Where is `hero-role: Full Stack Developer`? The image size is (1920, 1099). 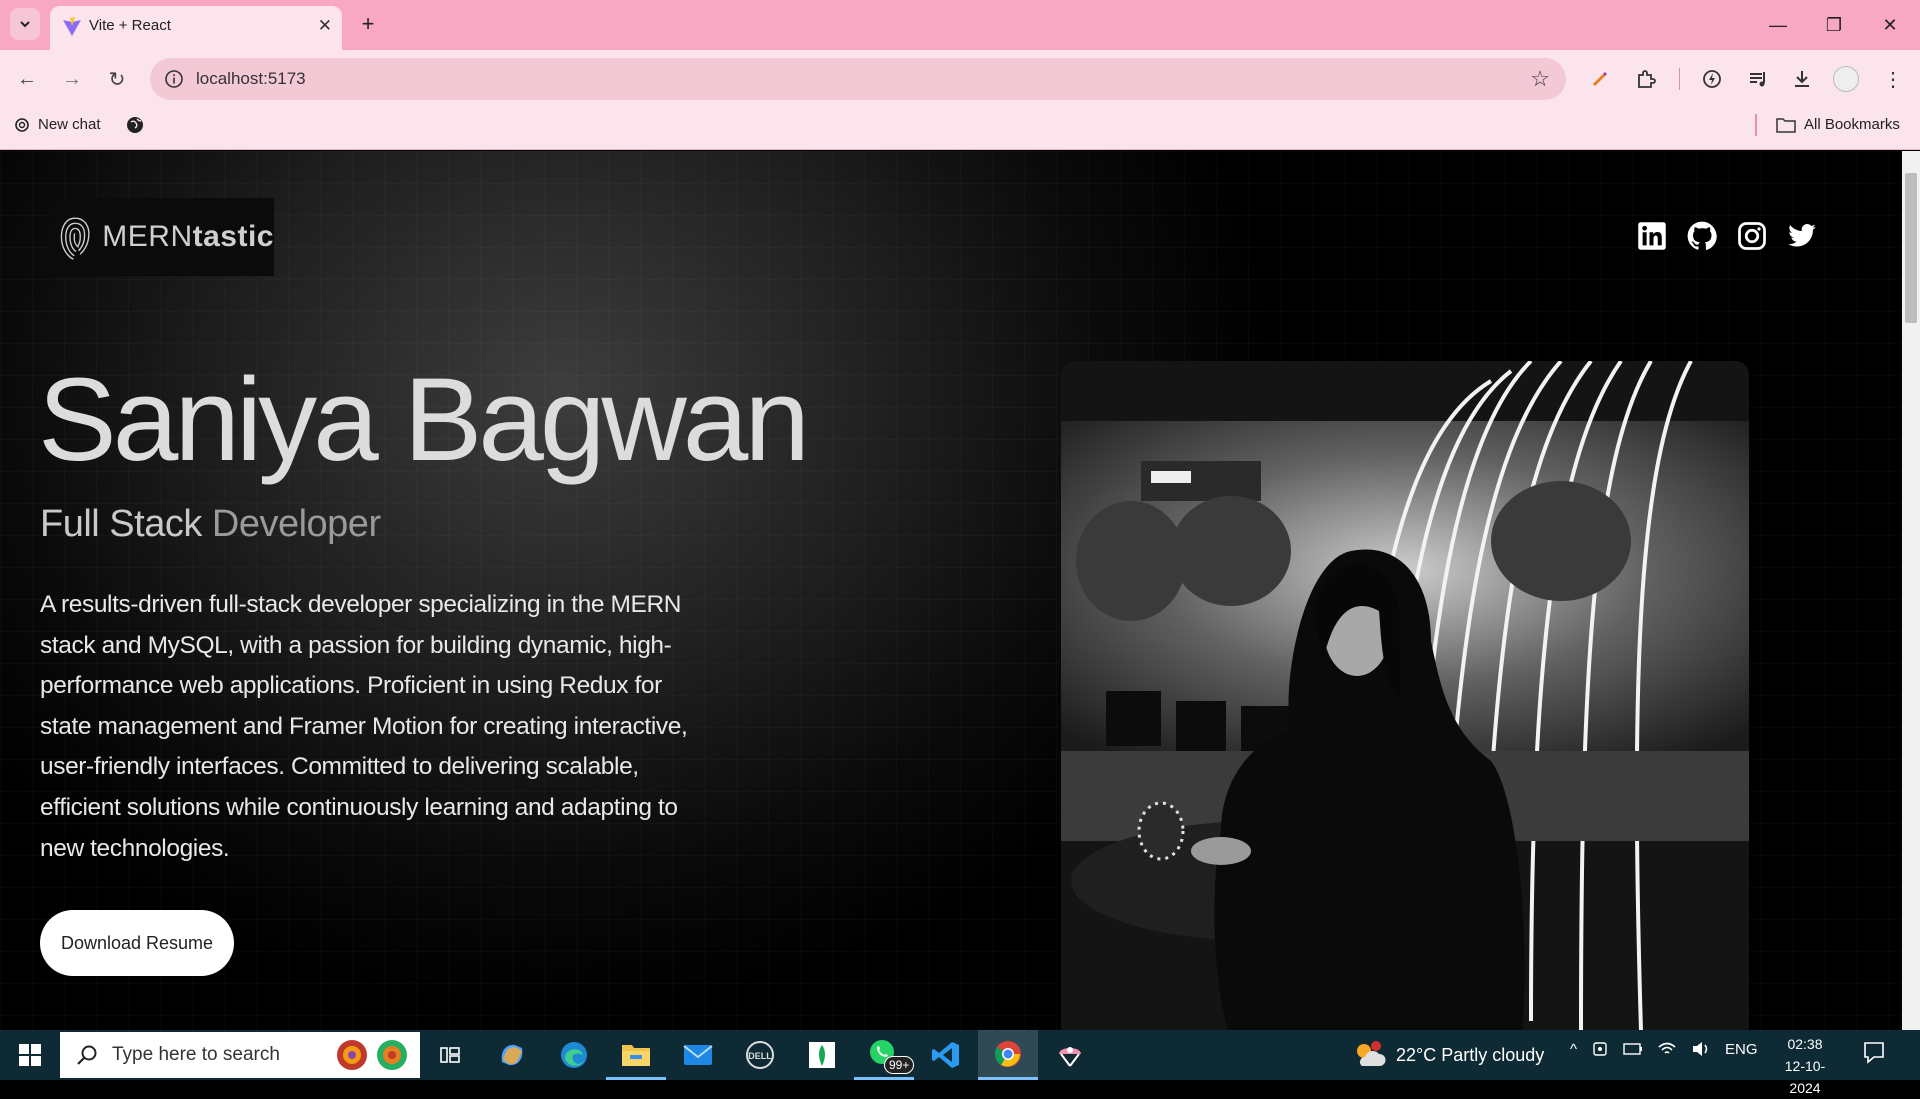 hero-role: Full Stack Developer is located at coordinates (210, 524).